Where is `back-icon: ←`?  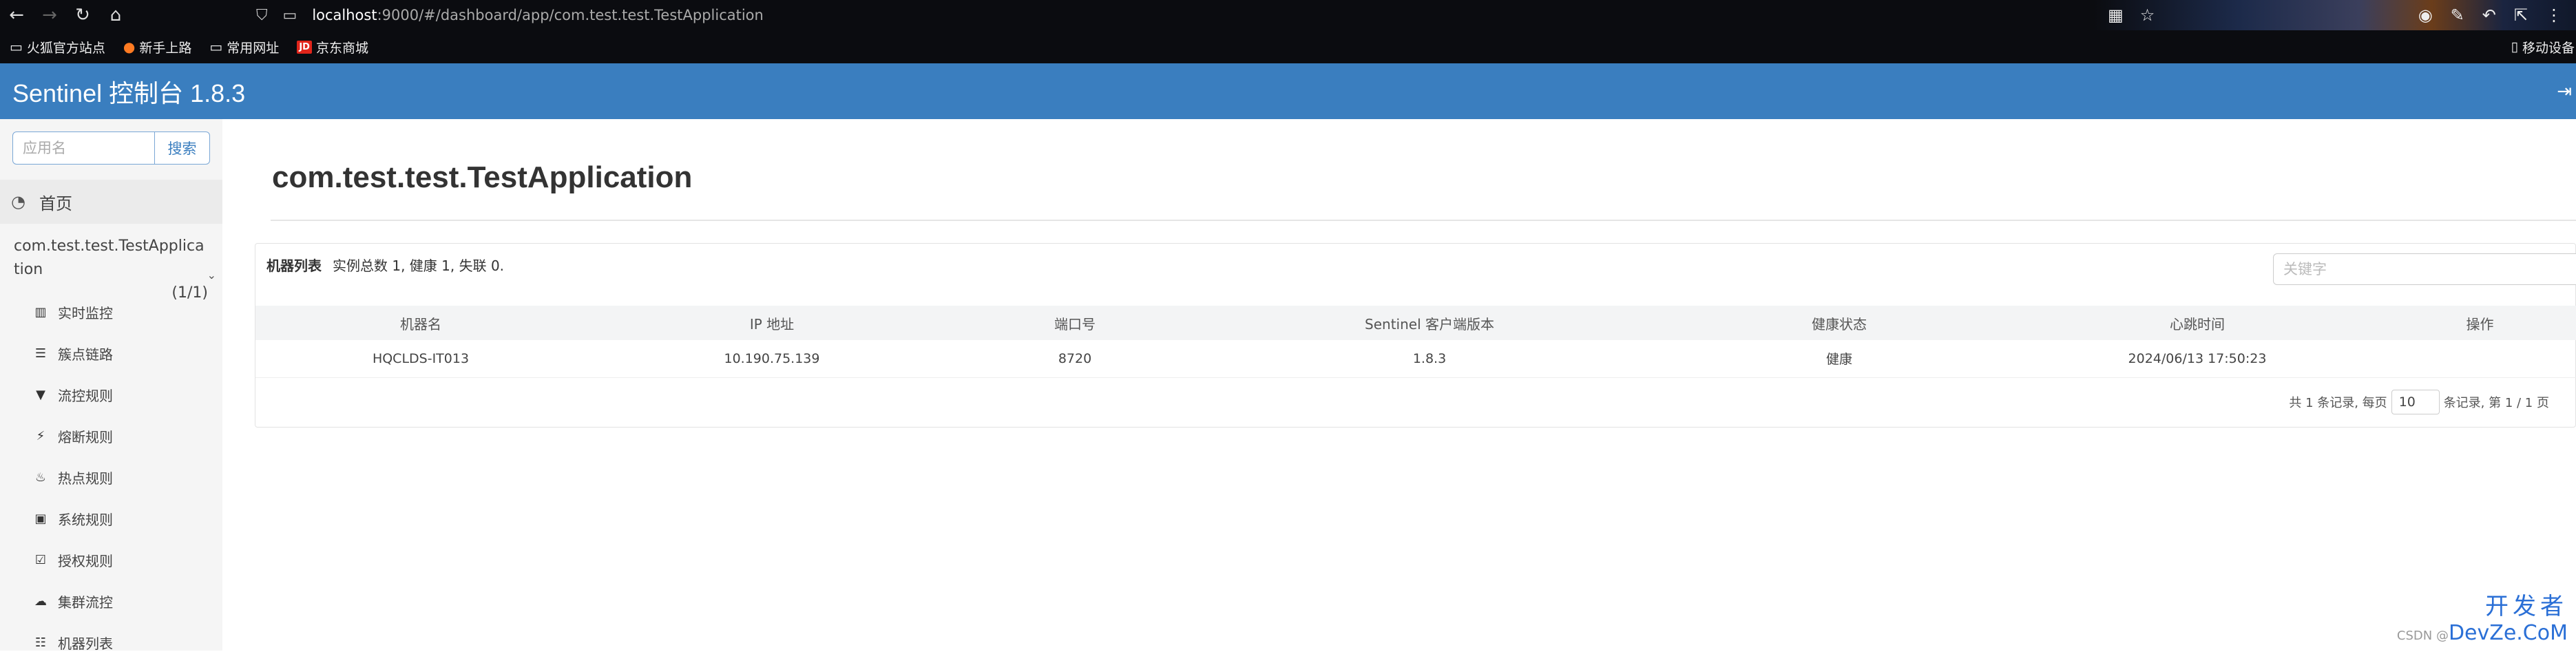
back-icon: ← is located at coordinates (16, 15).